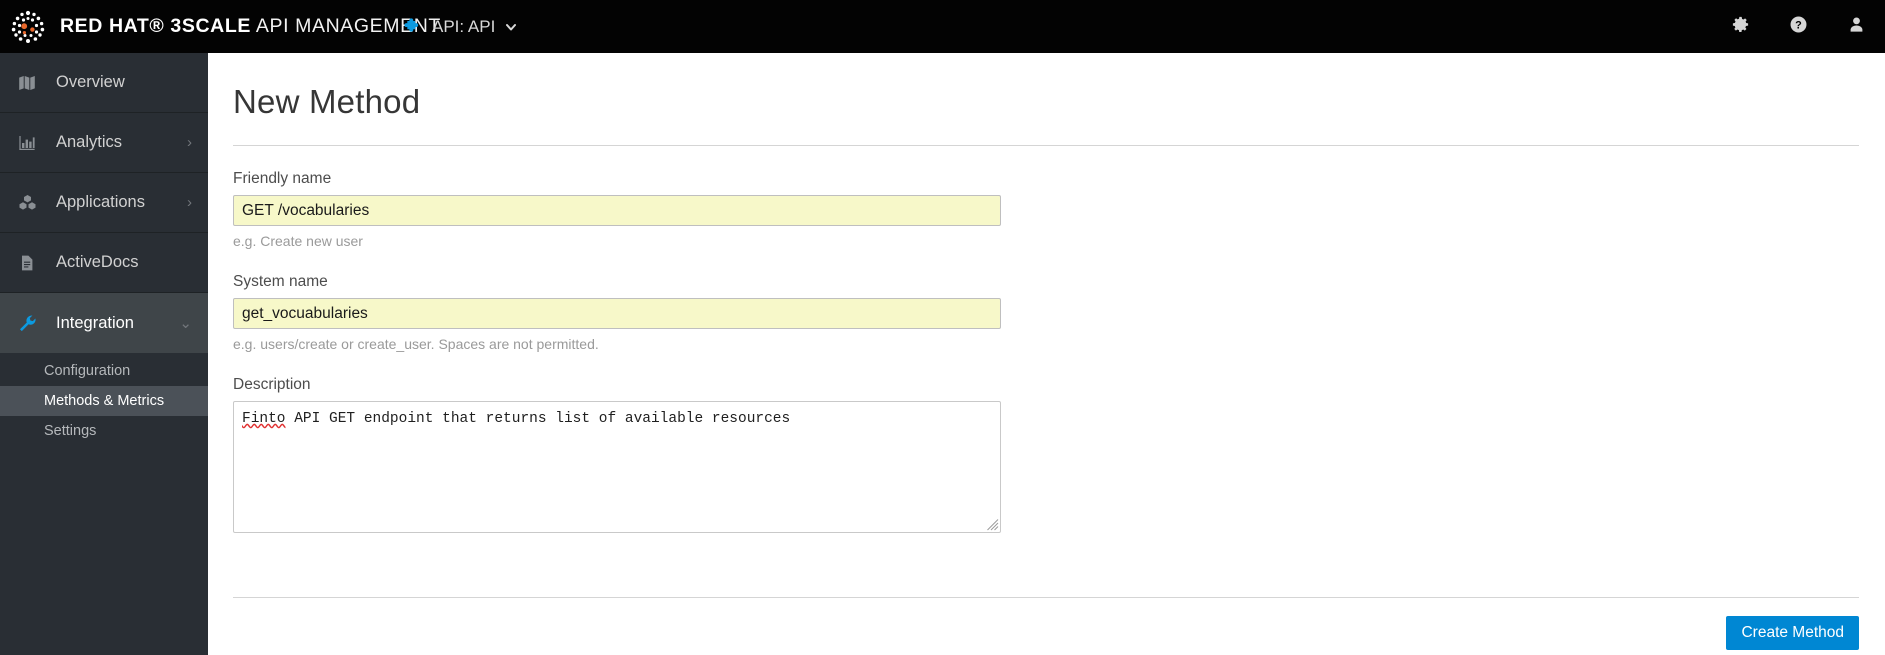 The width and height of the screenshot is (1885, 655). I want to click on api-switcher: API, so click(461, 27).